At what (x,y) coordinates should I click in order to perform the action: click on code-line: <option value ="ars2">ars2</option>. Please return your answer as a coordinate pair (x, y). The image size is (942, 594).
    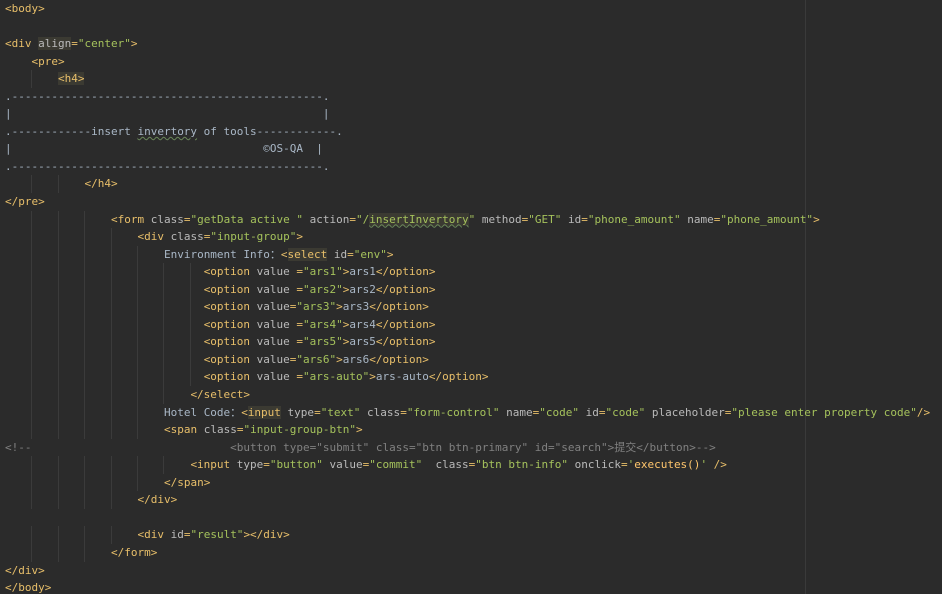
    Looking at the image, I should click on (471, 289).